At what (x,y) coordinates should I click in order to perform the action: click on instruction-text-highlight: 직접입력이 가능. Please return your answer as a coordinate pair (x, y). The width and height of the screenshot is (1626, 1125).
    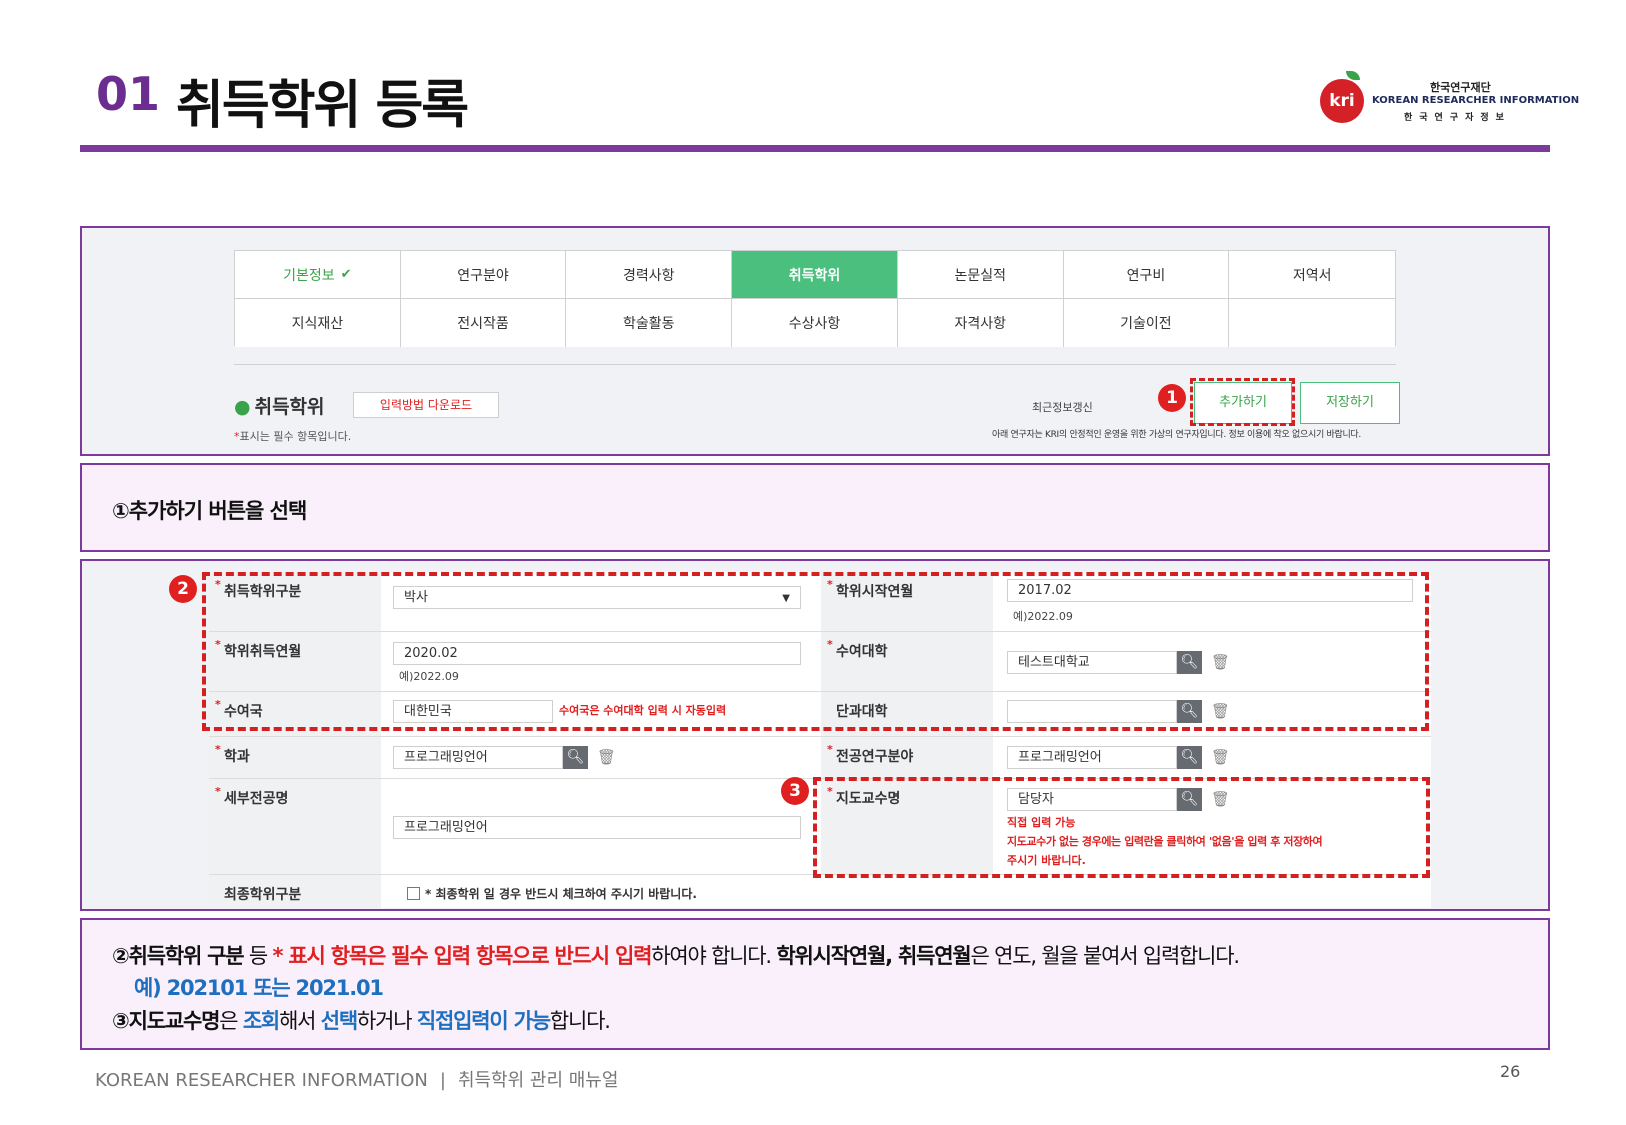
    Looking at the image, I should click on (483, 1021).